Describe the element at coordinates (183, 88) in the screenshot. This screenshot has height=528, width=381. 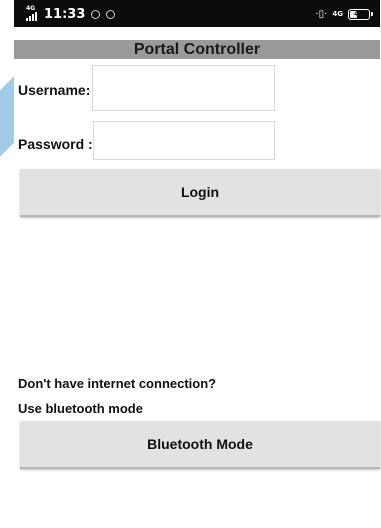
I see `username-input` at that location.